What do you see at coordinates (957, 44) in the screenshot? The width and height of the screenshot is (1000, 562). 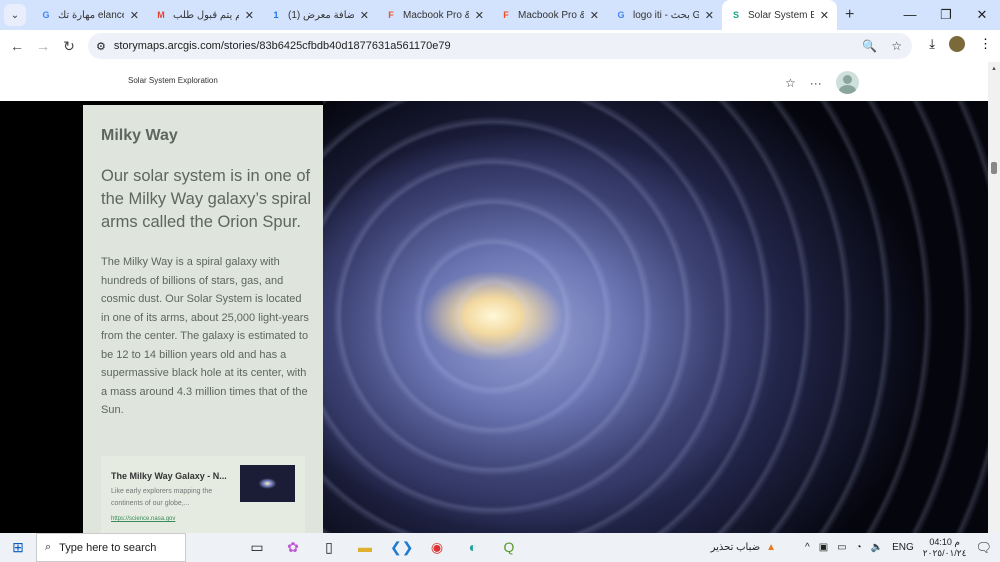 I see `profile-avatar` at bounding box center [957, 44].